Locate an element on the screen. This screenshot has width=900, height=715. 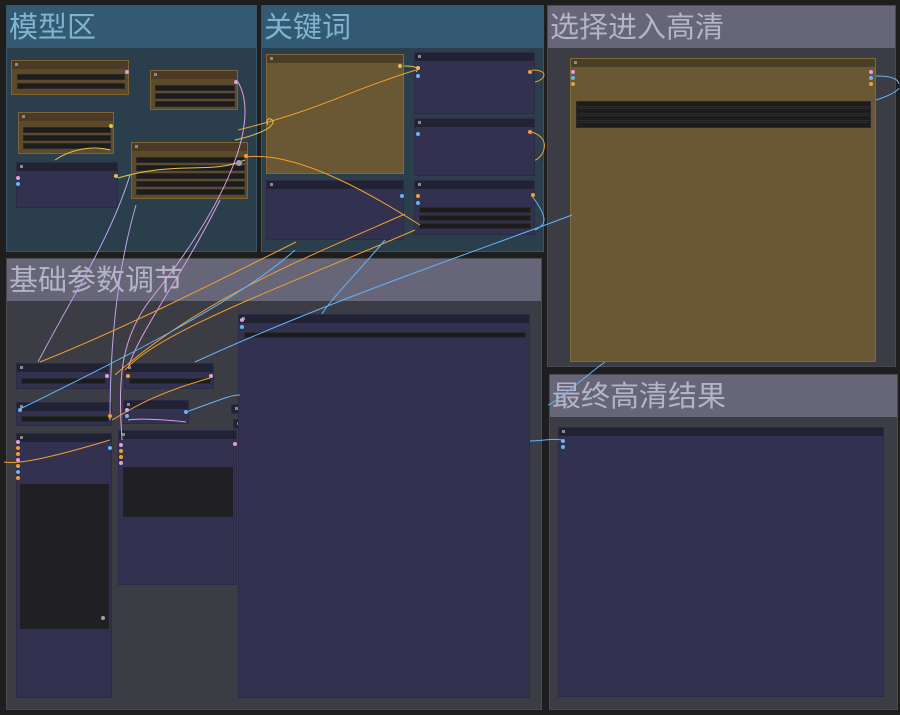
checkpoint-loader-node is located at coordinates (70, 77).